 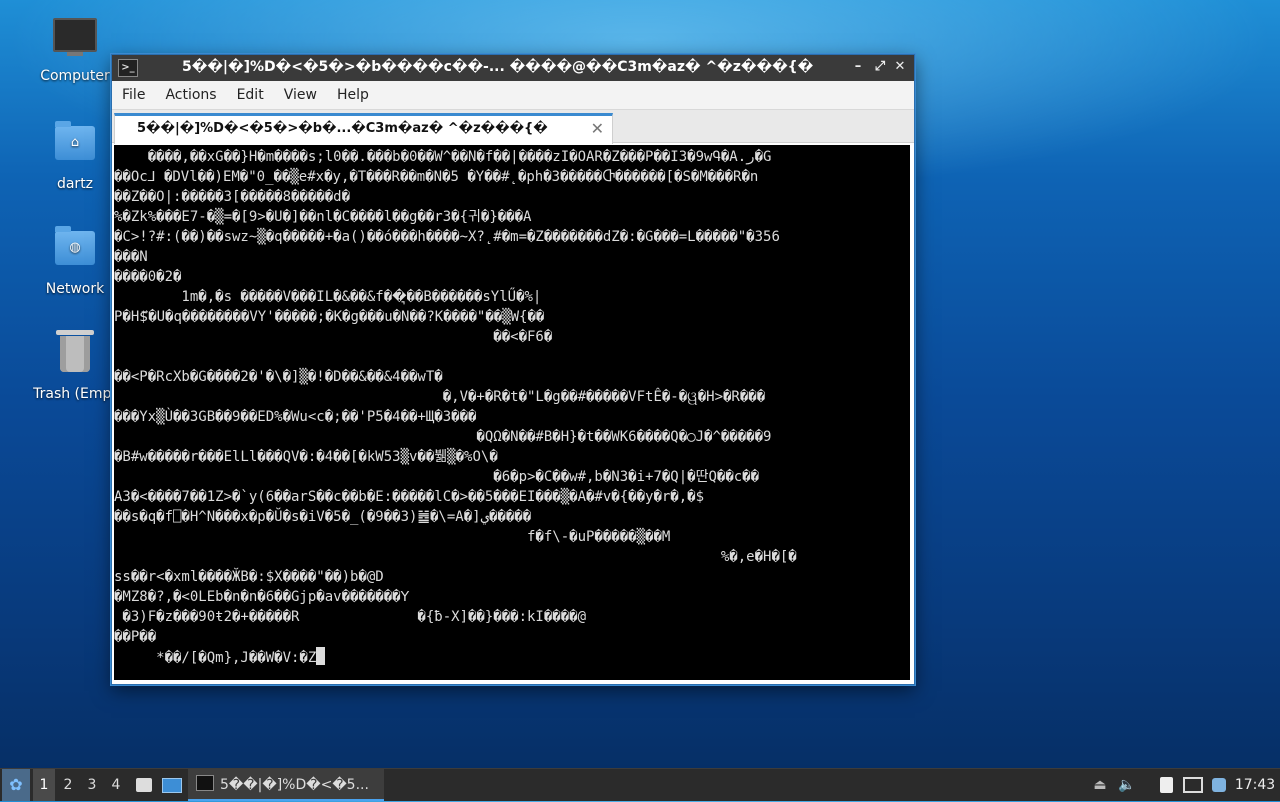 I want to click on menu-actions: Actions, so click(x=190, y=95).